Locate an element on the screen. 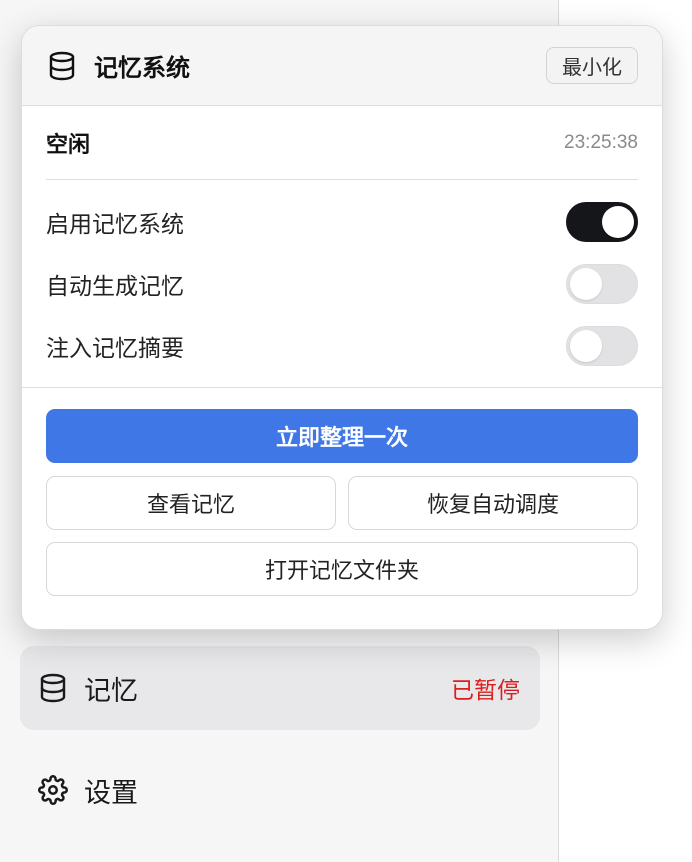 The image size is (692, 862). sidebar-item-memory: 记忆 已暂停 is located at coordinates (280, 688).